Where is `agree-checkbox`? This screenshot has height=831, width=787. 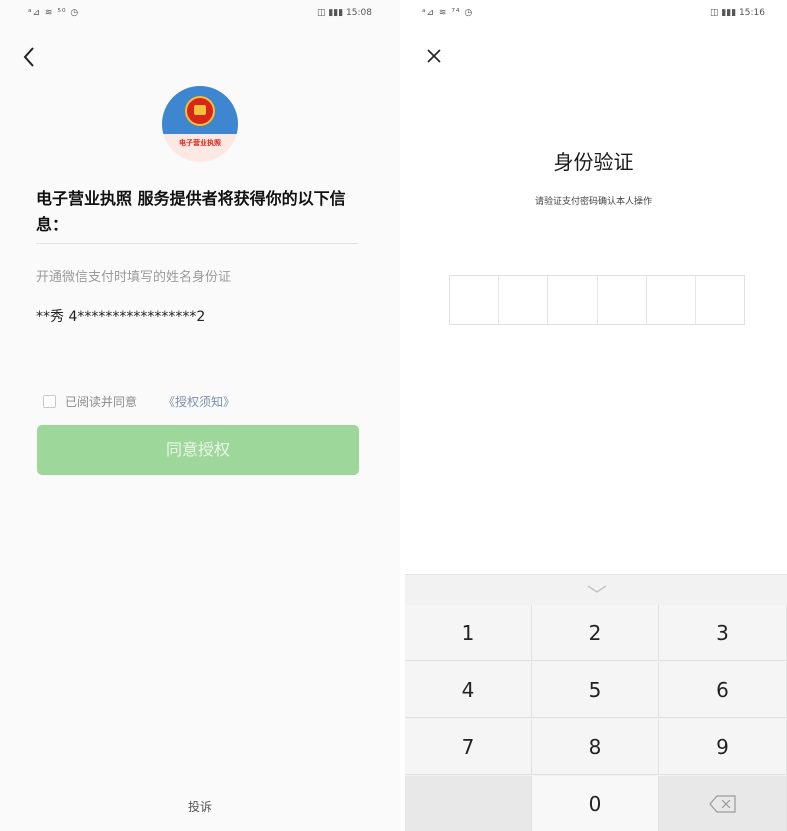 agree-checkbox is located at coordinates (49, 401).